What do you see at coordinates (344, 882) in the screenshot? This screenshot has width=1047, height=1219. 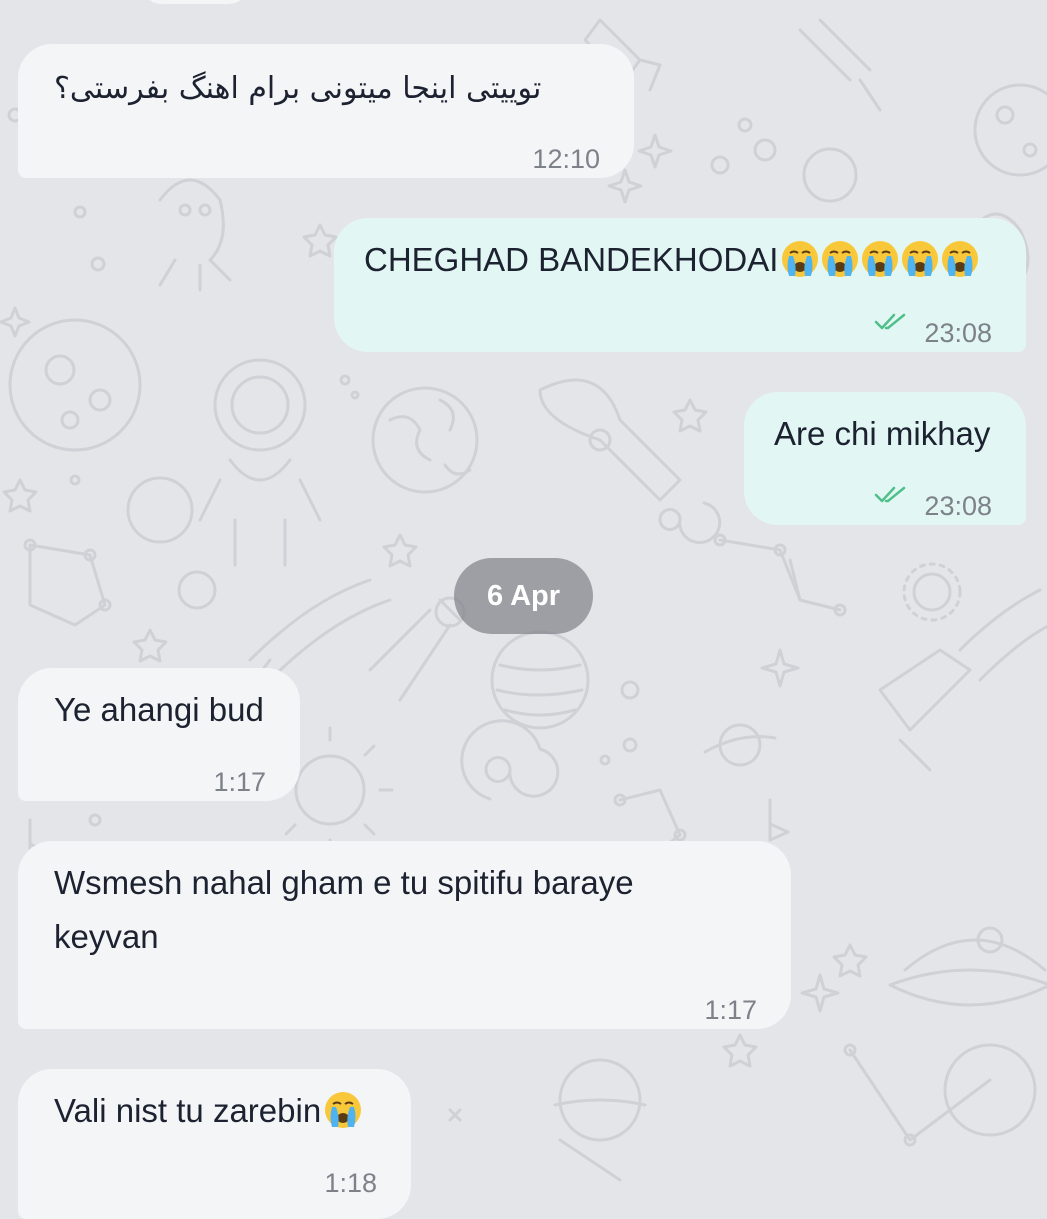 I see `message-text-line-1: Wsmesh nahal gham e tu spitifu baraye` at bounding box center [344, 882].